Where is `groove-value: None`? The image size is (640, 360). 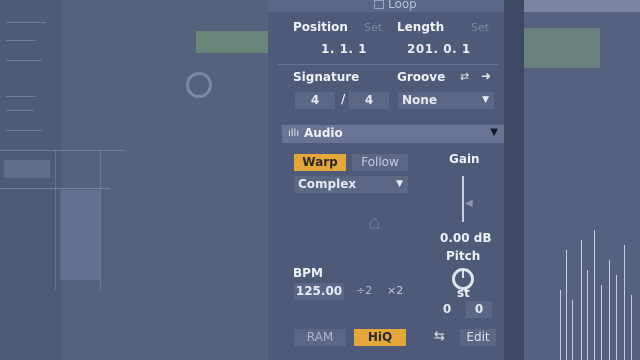
groove-value: None is located at coordinates (419, 100).